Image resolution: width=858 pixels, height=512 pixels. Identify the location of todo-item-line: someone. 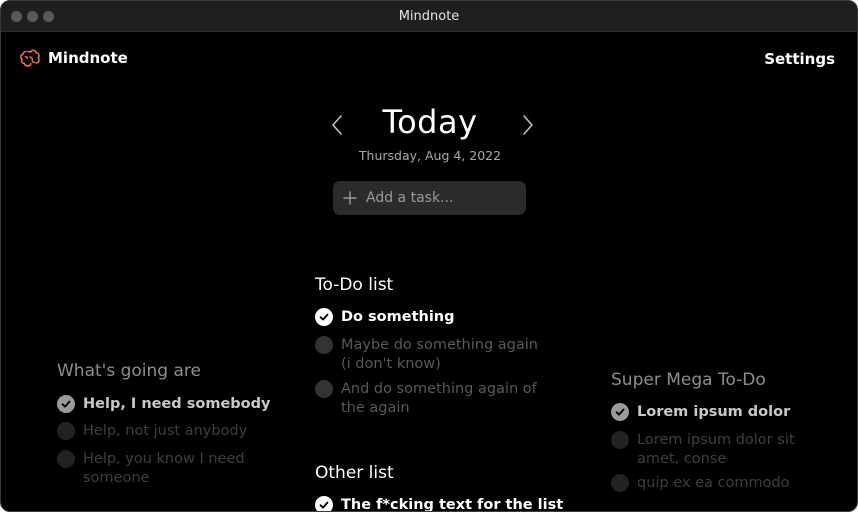
(116, 478).